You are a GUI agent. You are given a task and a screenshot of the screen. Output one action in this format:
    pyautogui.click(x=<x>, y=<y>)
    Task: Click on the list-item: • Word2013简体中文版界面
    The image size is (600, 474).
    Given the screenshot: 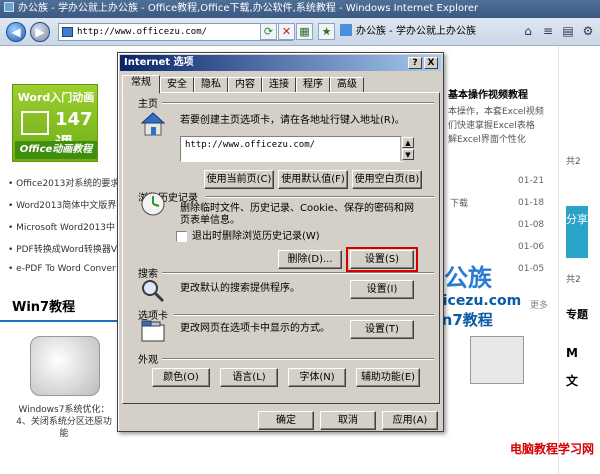 What is the action you would take?
    pyautogui.click(x=63, y=205)
    